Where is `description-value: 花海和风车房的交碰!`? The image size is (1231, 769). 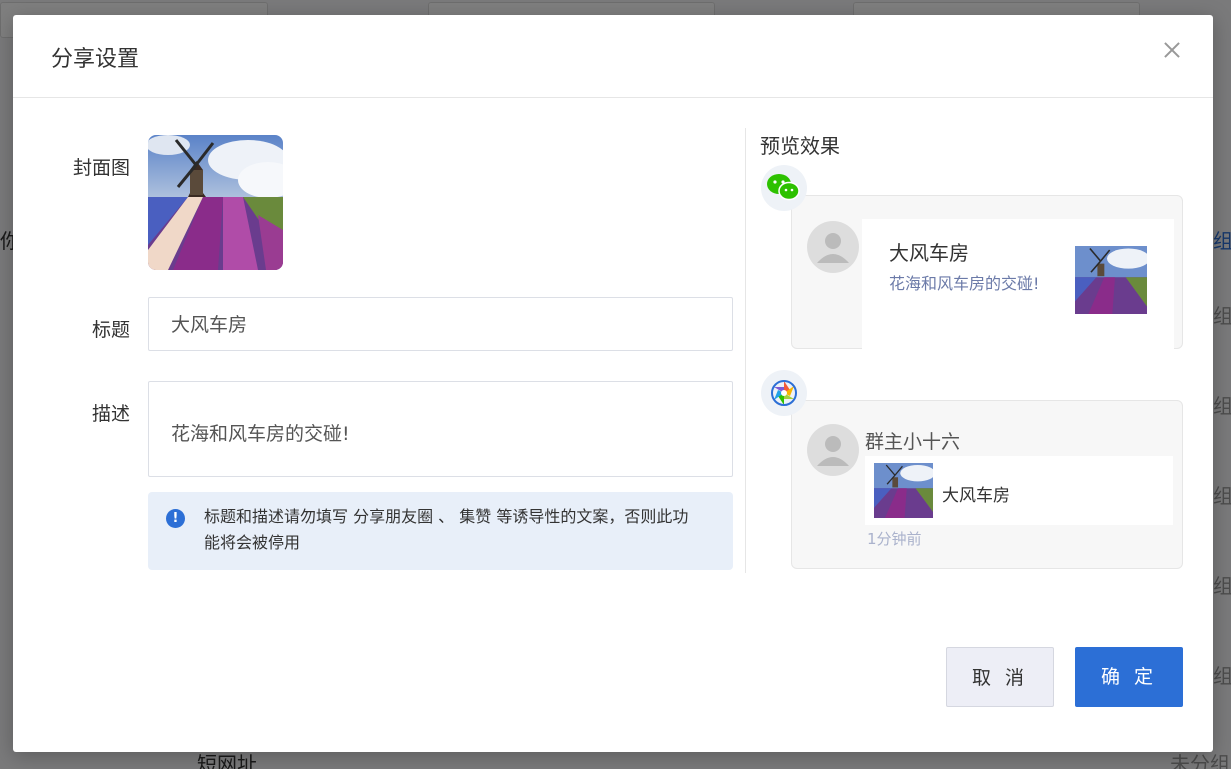
description-value: 花海和风车房的交碰! is located at coordinates (260, 434).